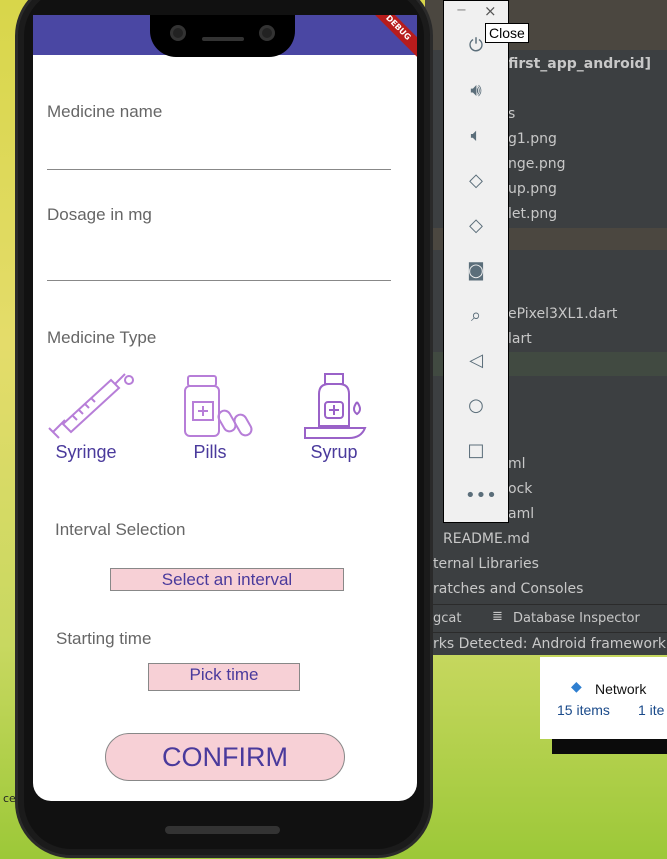 The width and height of the screenshot is (667, 859). I want to click on file-item: aml, so click(521, 514).